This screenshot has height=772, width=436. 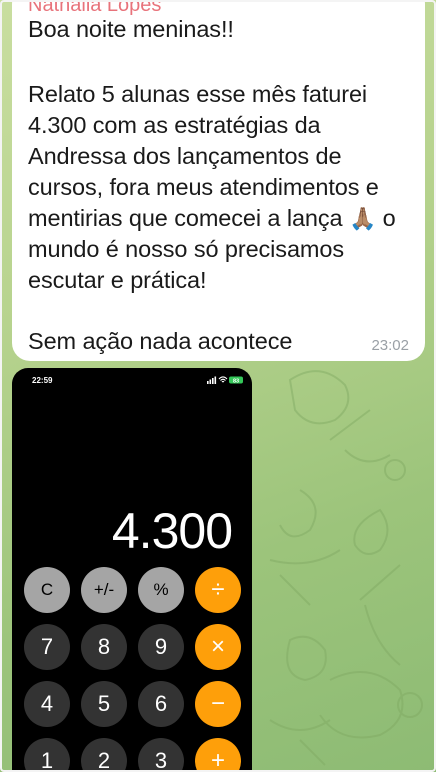 I want to click on message-line: Sem ação nada acontece, so click(x=160, y=341).